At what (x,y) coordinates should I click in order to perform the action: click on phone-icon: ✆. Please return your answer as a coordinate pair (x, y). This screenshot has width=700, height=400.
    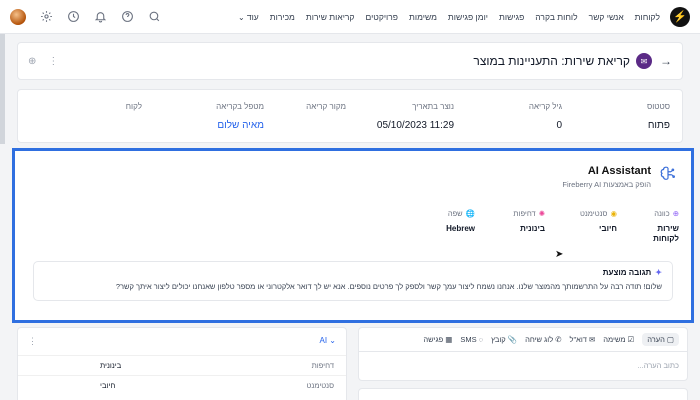
    Looking at the image, I should click on (558, 339).